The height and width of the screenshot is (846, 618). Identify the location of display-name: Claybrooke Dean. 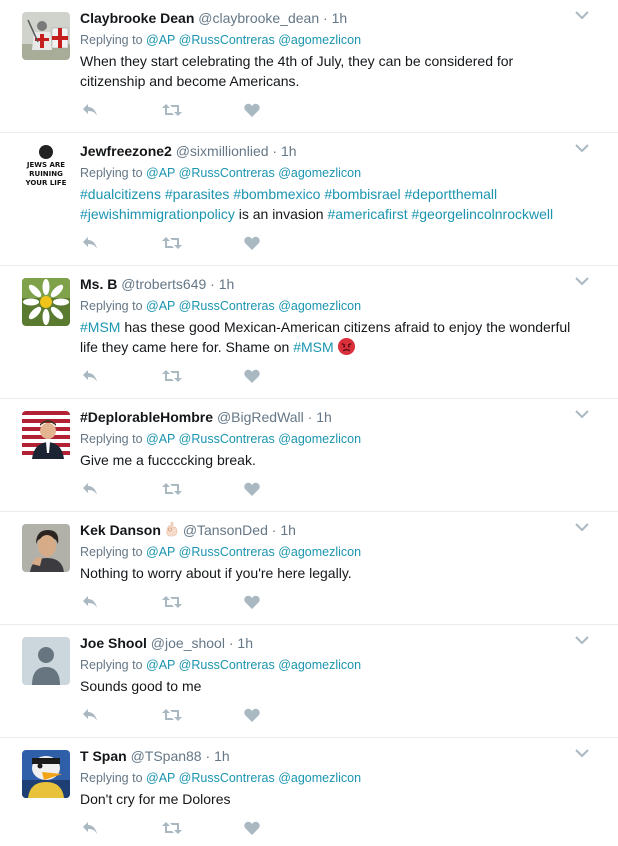
(137, 18).